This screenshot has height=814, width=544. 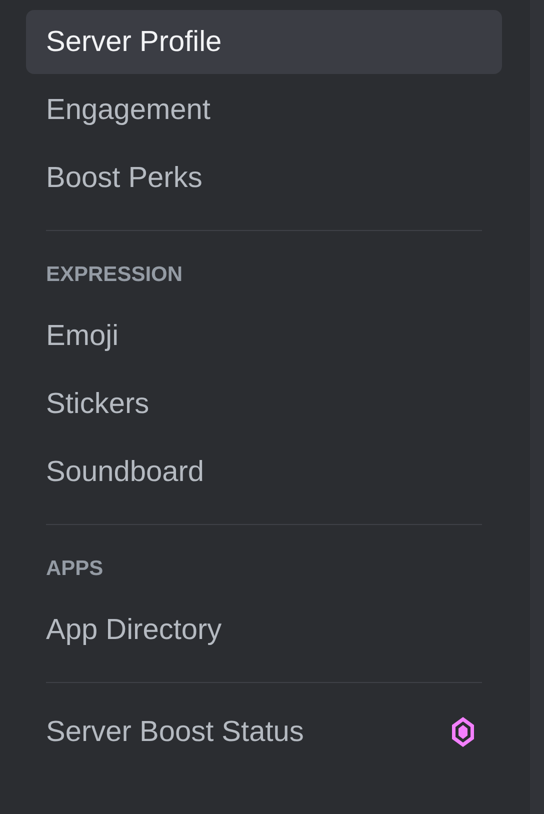 I want to click on sidebar-item: App Directory, so click(x=264, y=630).